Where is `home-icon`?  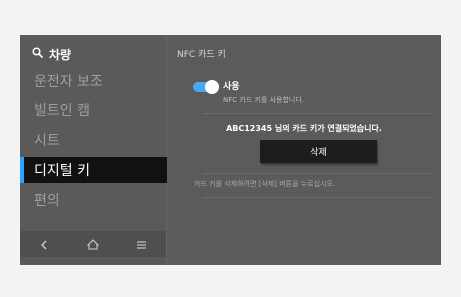
home-icon is located at coordinates (93, 244).